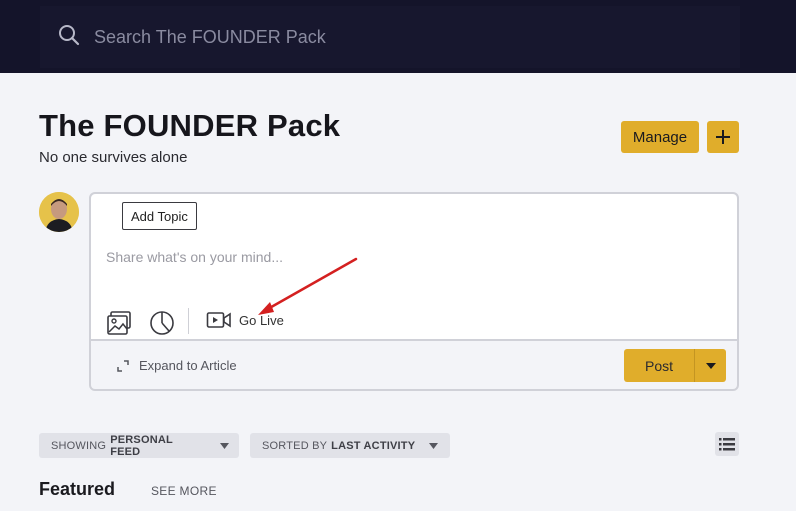  What do you see at coordinates (188, 365) in the screenshot?
I see `expand-label: Expand to Article` at bounding box center [188, 365].